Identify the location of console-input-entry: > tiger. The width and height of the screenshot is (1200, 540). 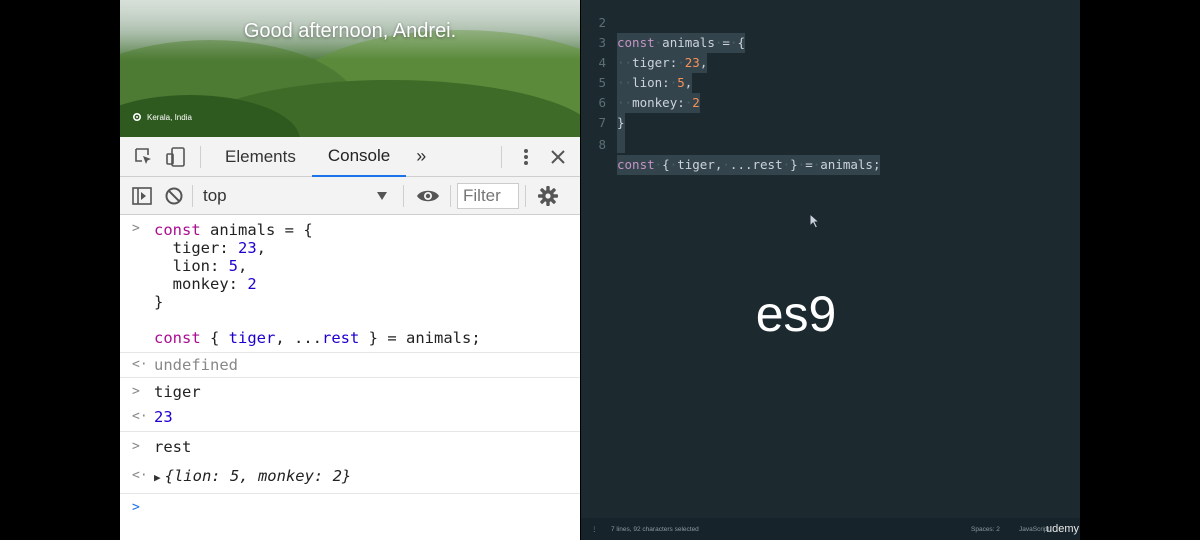
(350, 392).